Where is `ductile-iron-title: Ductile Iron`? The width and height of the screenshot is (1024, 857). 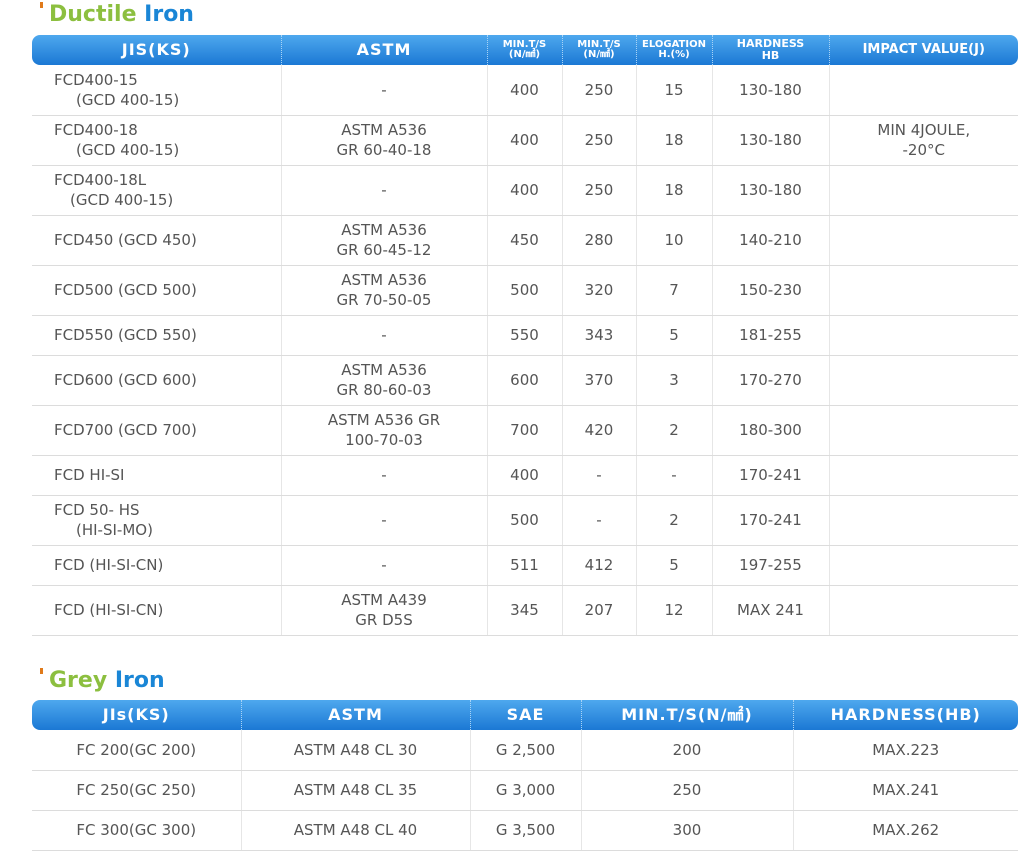
ductile-iron-title: Ductile Iron is located at coordinates (117, 14).